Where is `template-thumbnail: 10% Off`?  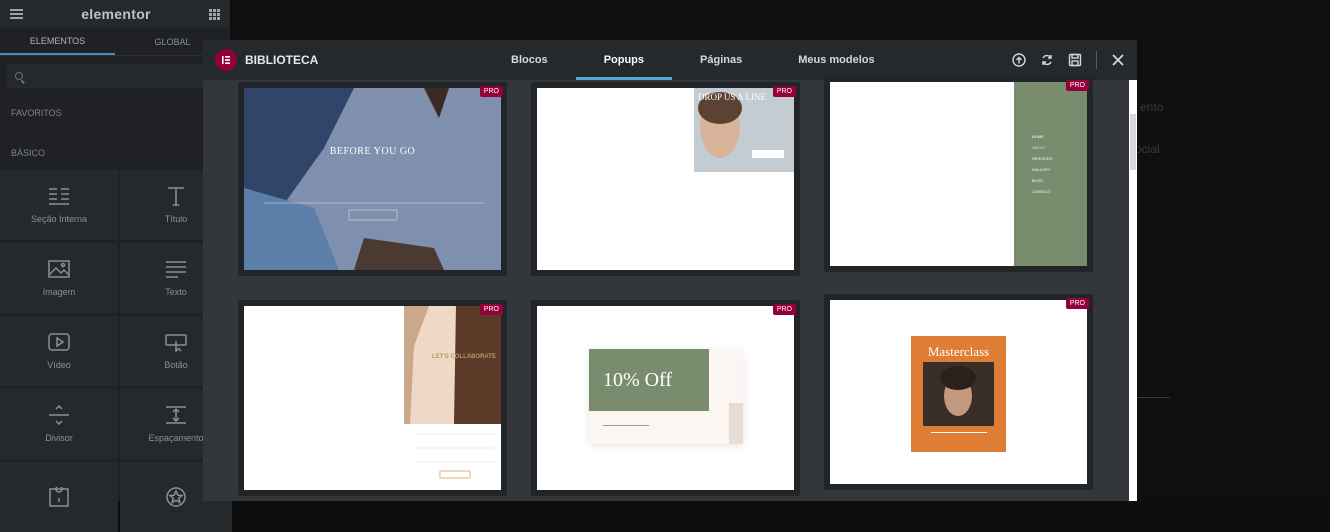 template-thumbnail: 10% Off is located at coordinates (665, 398).